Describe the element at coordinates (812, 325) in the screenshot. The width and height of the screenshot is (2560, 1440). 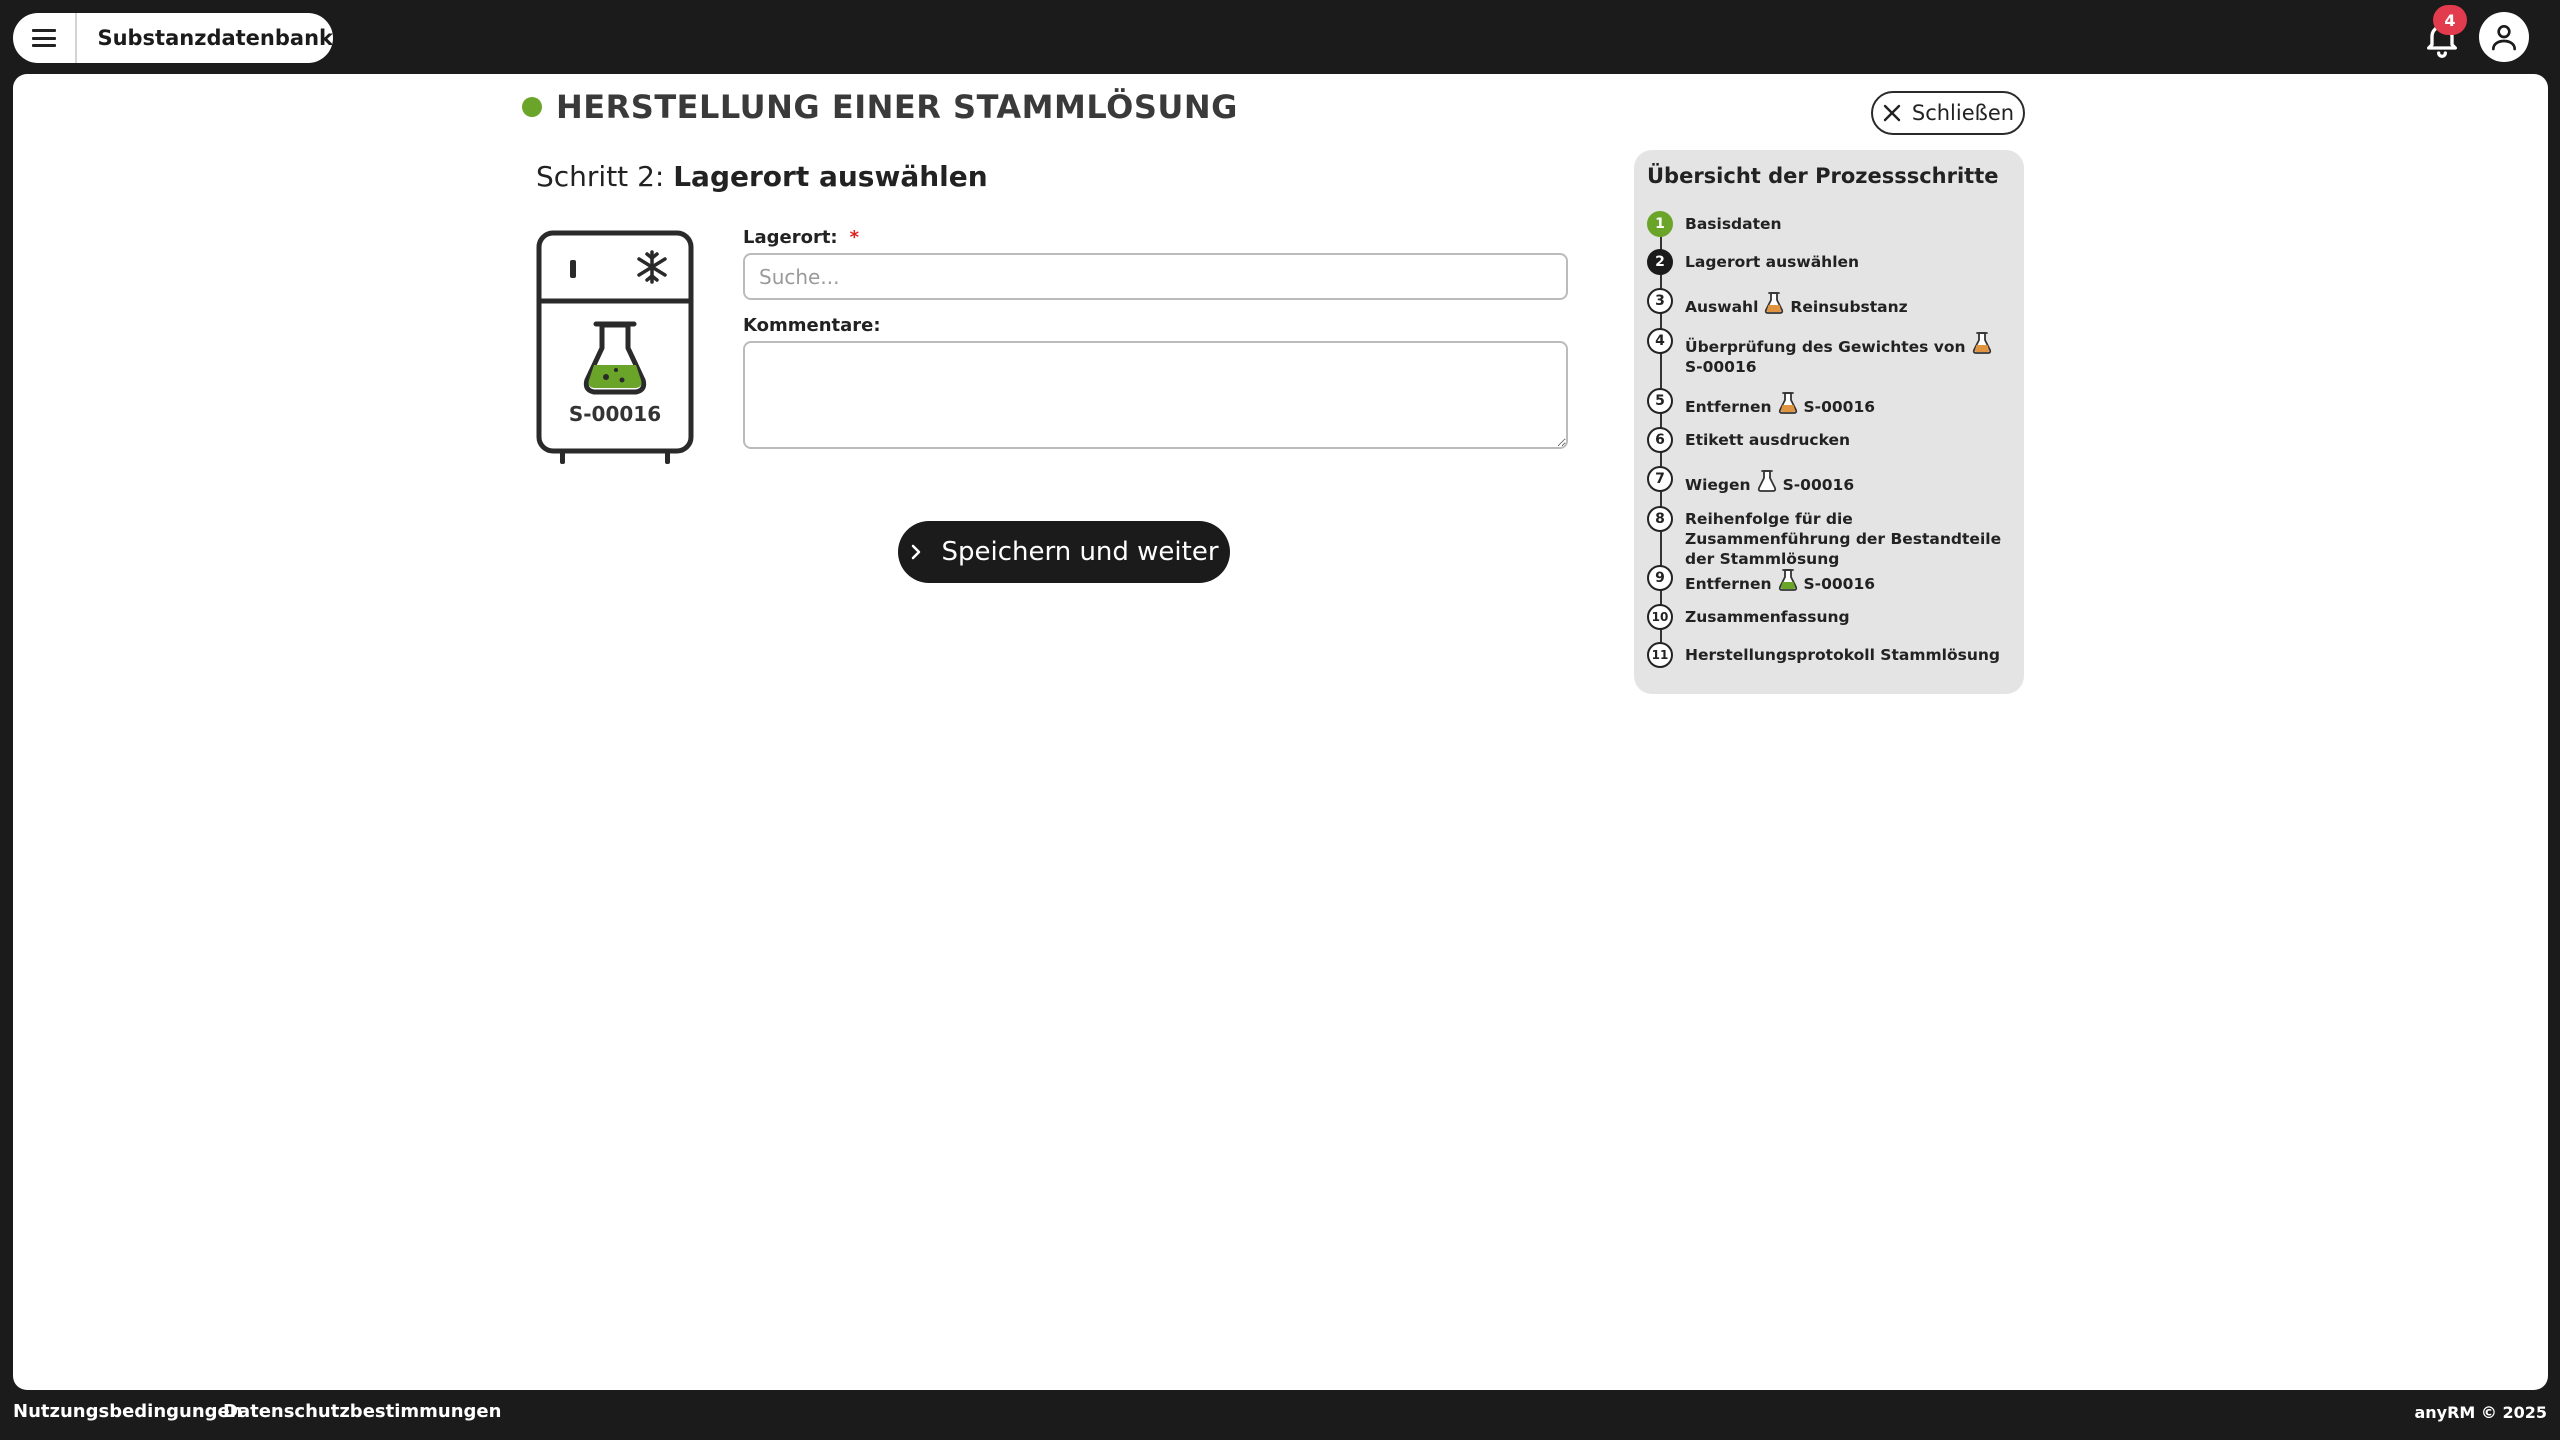
I see `comments-label: Kommentare:` at that location.